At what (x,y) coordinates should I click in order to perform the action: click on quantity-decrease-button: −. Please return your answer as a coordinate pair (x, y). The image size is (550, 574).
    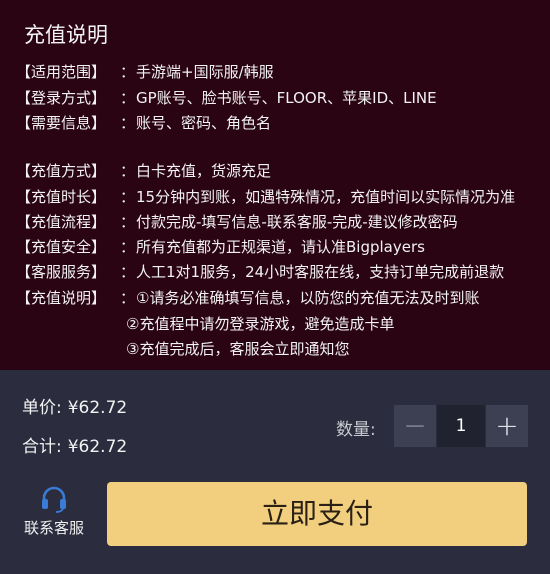
    Looking at the image, I should click on (415, 426).